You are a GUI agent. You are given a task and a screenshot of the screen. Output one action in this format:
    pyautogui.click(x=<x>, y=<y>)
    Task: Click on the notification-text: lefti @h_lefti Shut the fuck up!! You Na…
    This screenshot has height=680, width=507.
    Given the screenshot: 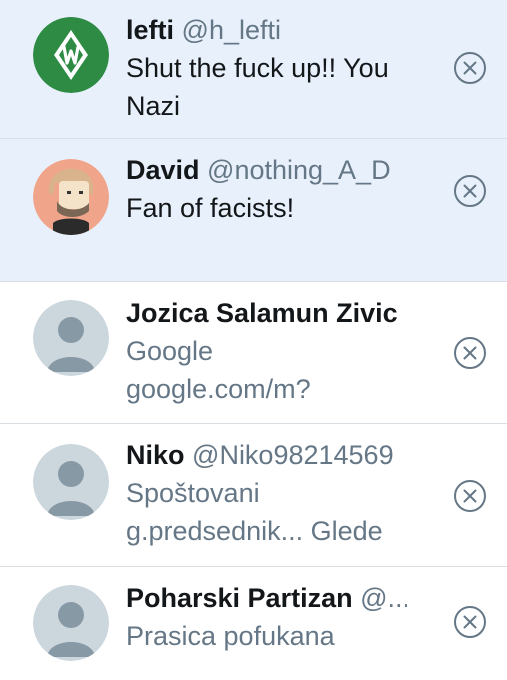 What is the action you would take?
    pyautogui.click(x=266, y=68)
    